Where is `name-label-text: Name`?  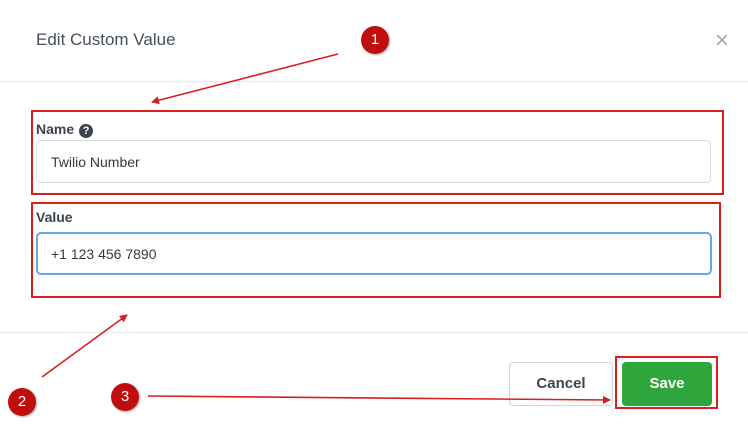
name-label-text: Name is located at coordinates (55, 129).